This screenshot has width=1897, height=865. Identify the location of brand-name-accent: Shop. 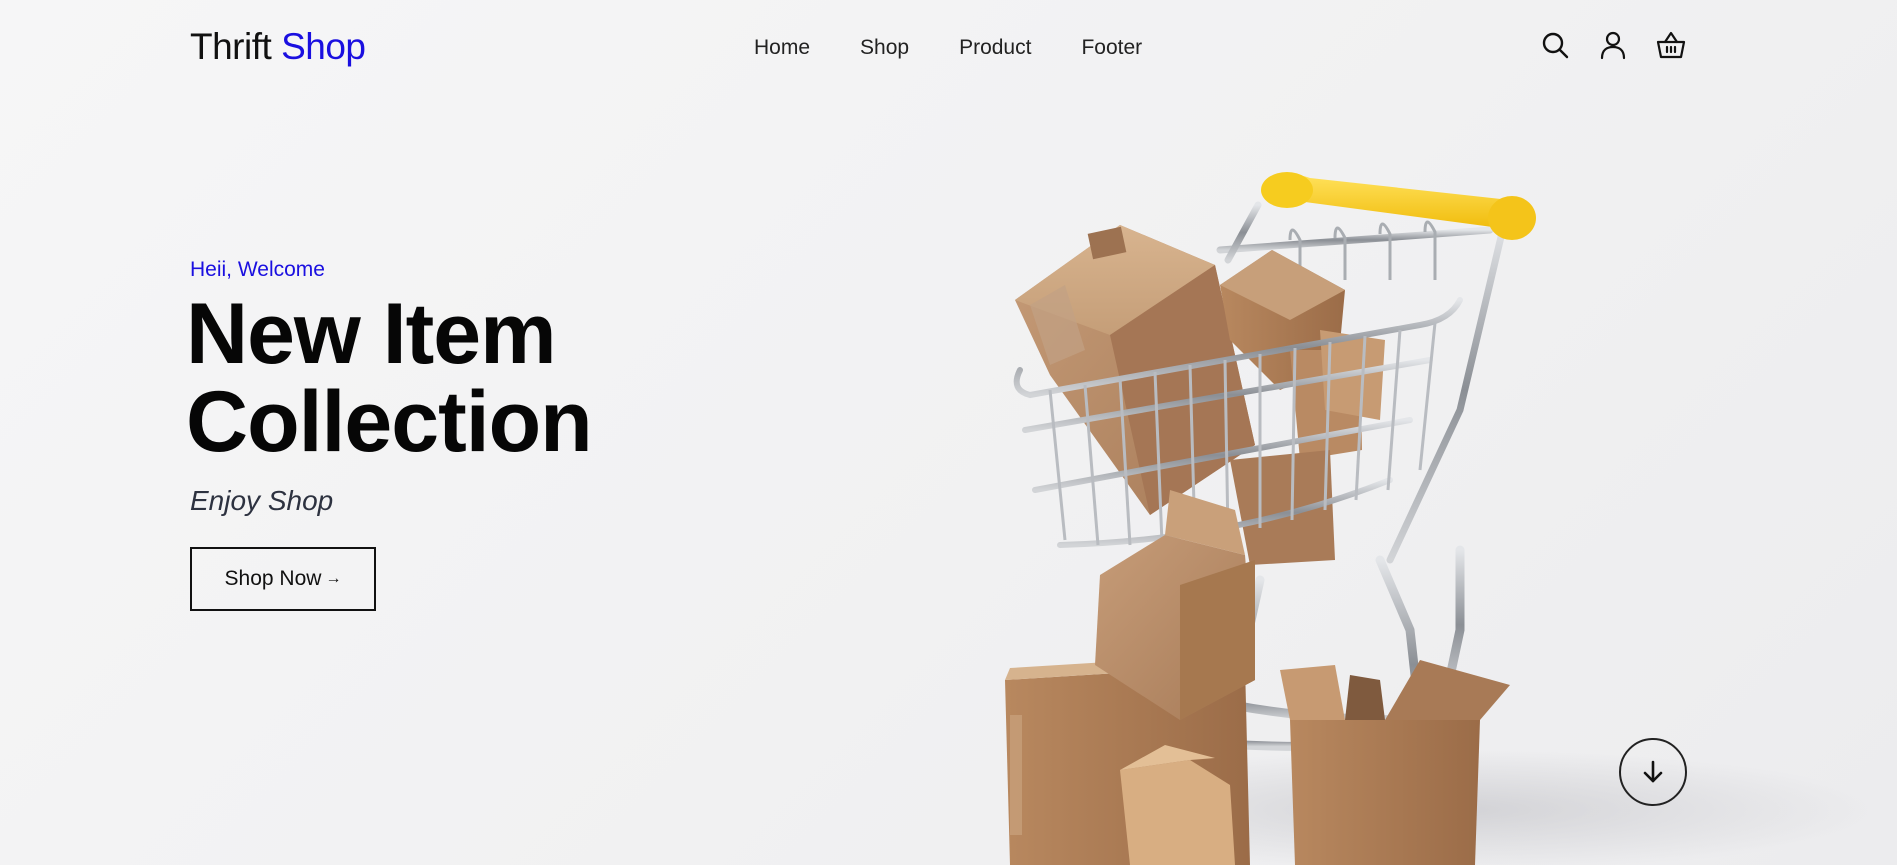
(323, 46).